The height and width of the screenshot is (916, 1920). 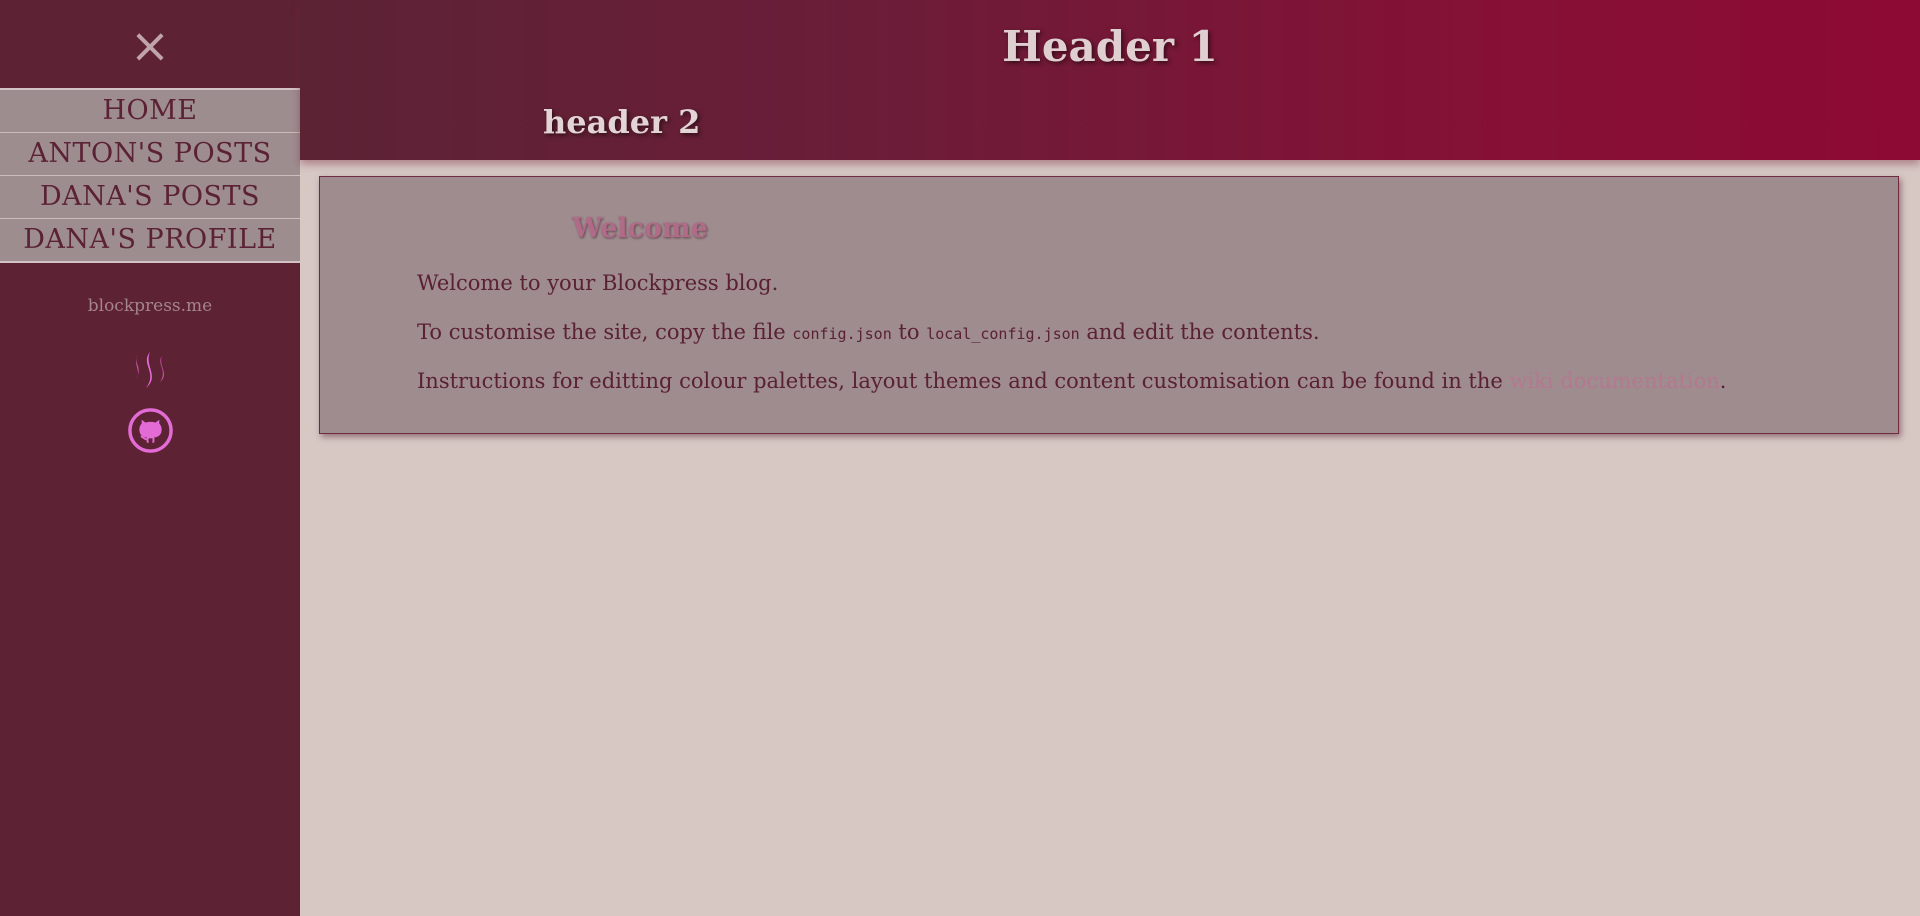 I want to click on site-link: blockpress.me, so click(x=150, y=306).